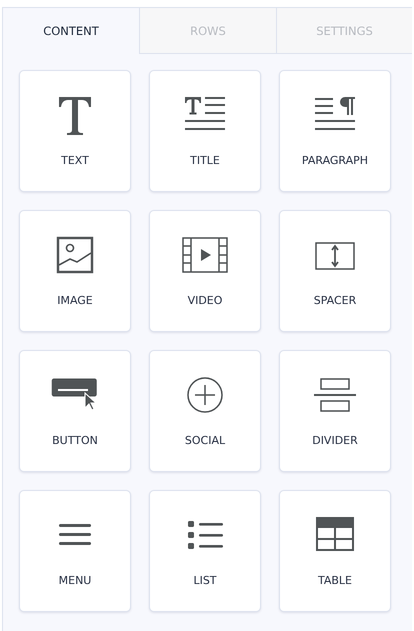 Image resolution: width=414 pixels, height=631 pixels. I want to click on block-tile: TITLE, so click(205, 131).